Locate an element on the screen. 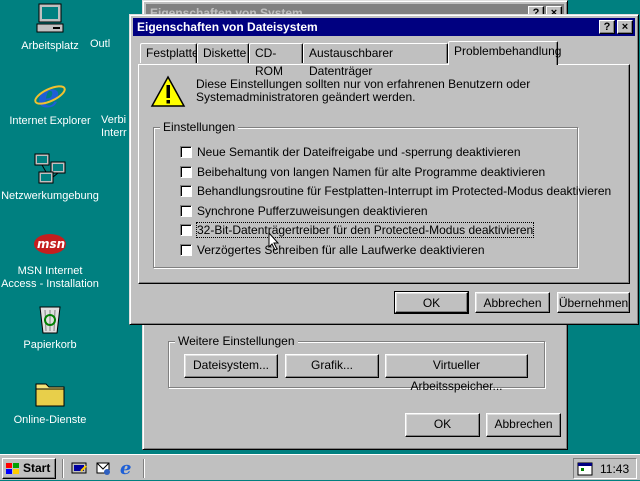  group-title: Einstellungen is located at coordinates (199, 127).